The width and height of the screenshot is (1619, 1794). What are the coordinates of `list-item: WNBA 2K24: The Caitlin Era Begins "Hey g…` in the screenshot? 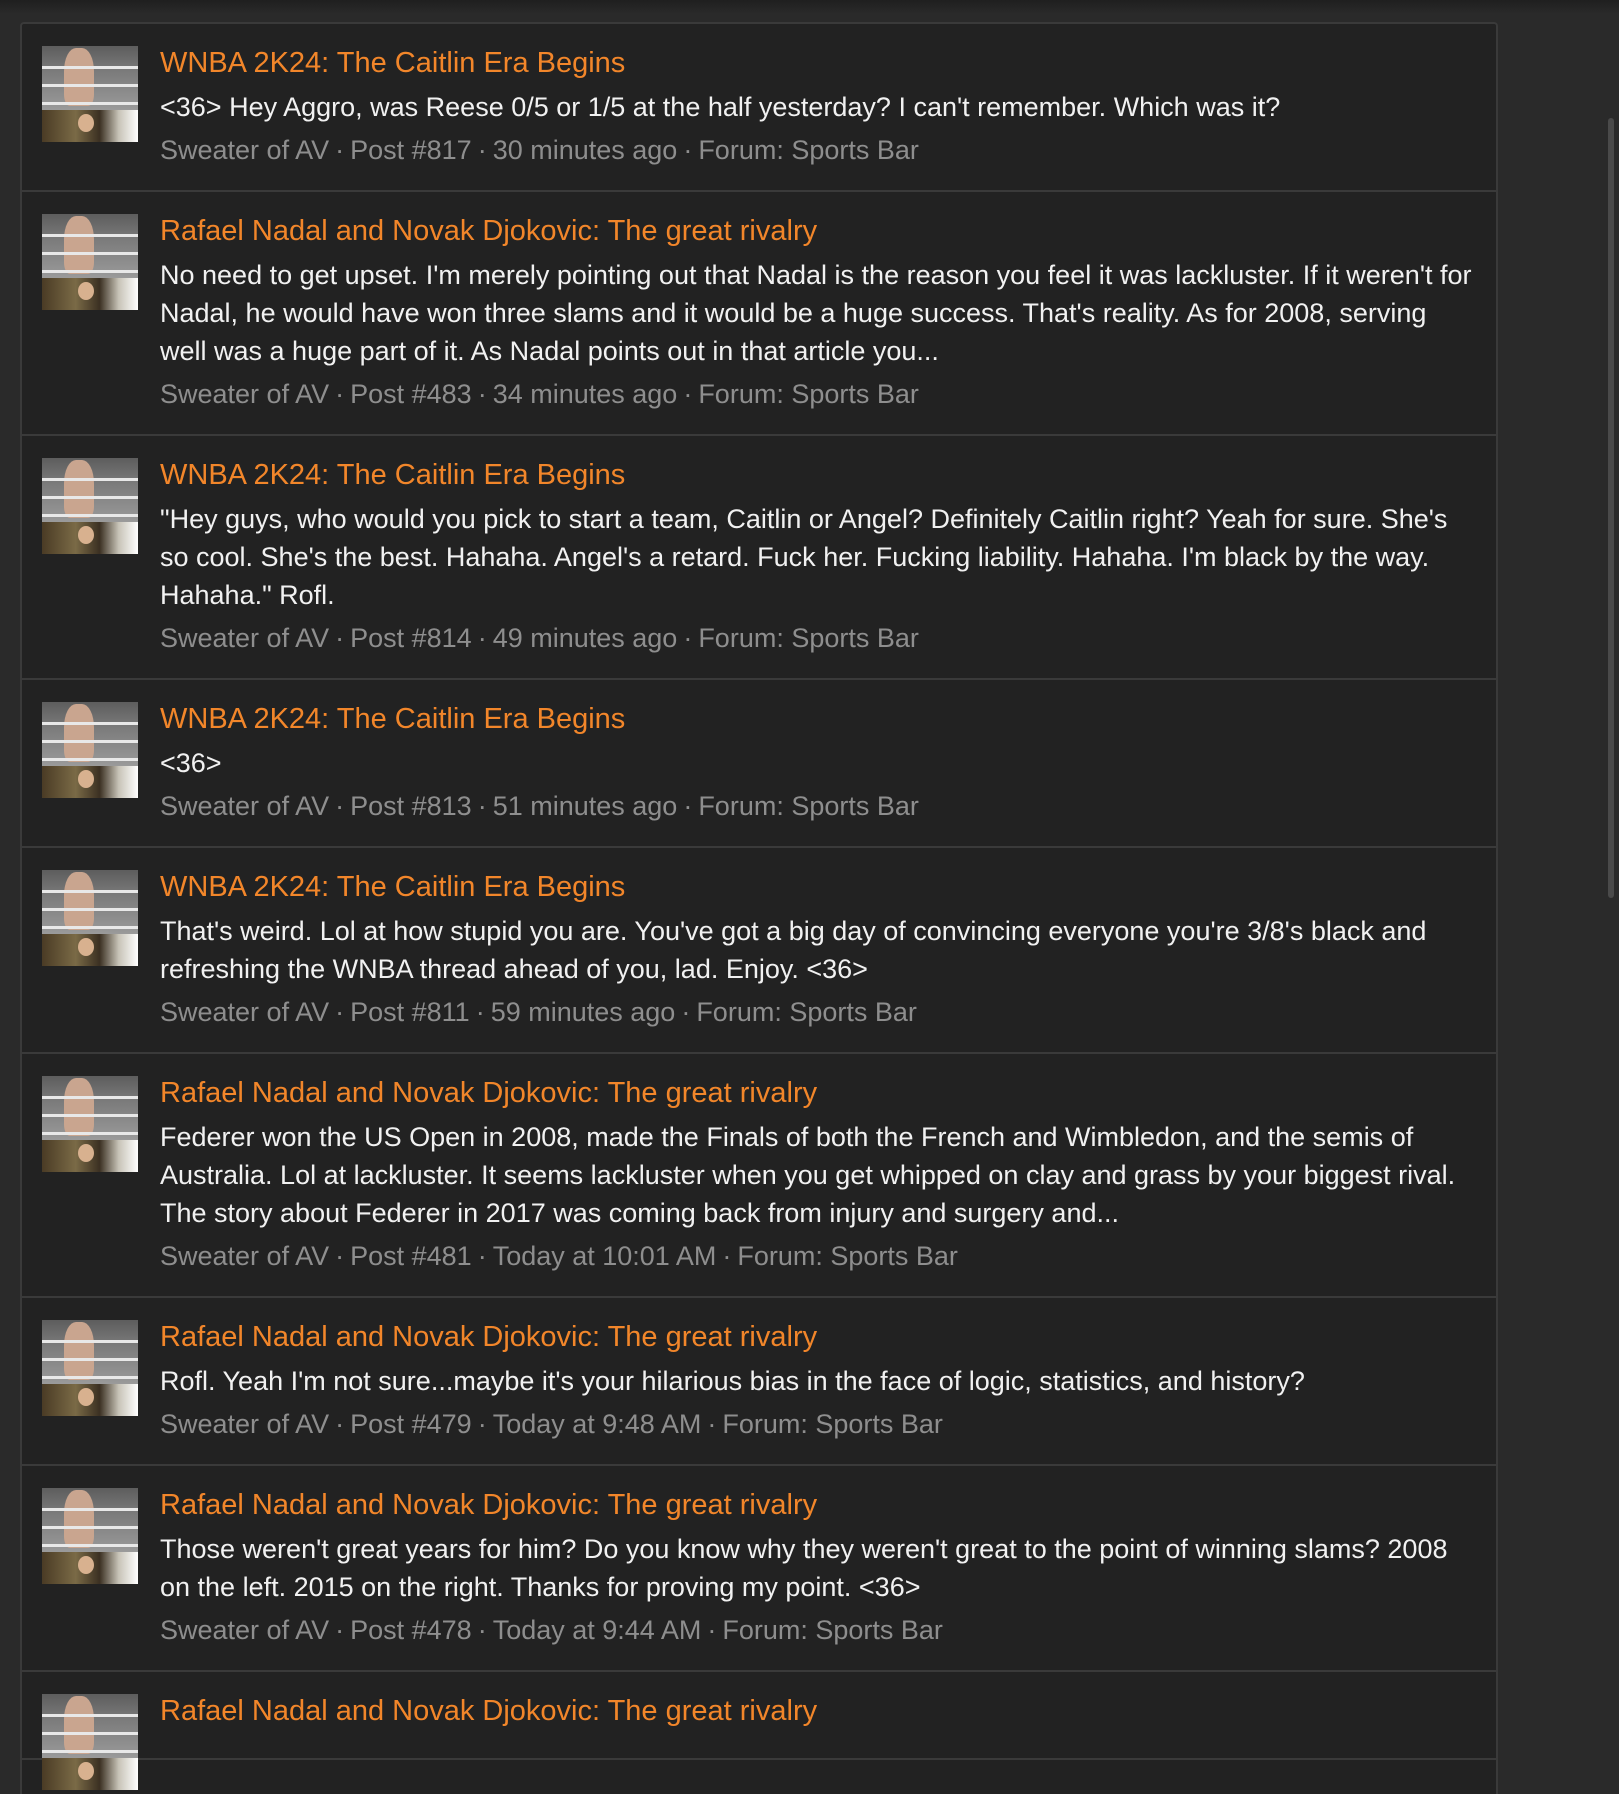 It's located at (759, 558).